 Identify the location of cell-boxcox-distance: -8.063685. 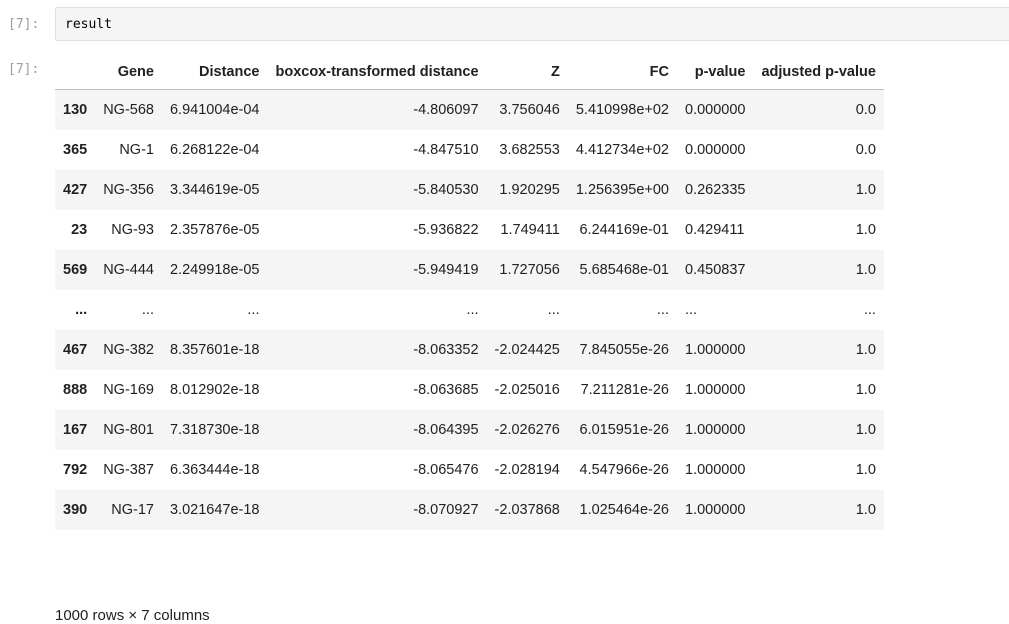
(446, 390).